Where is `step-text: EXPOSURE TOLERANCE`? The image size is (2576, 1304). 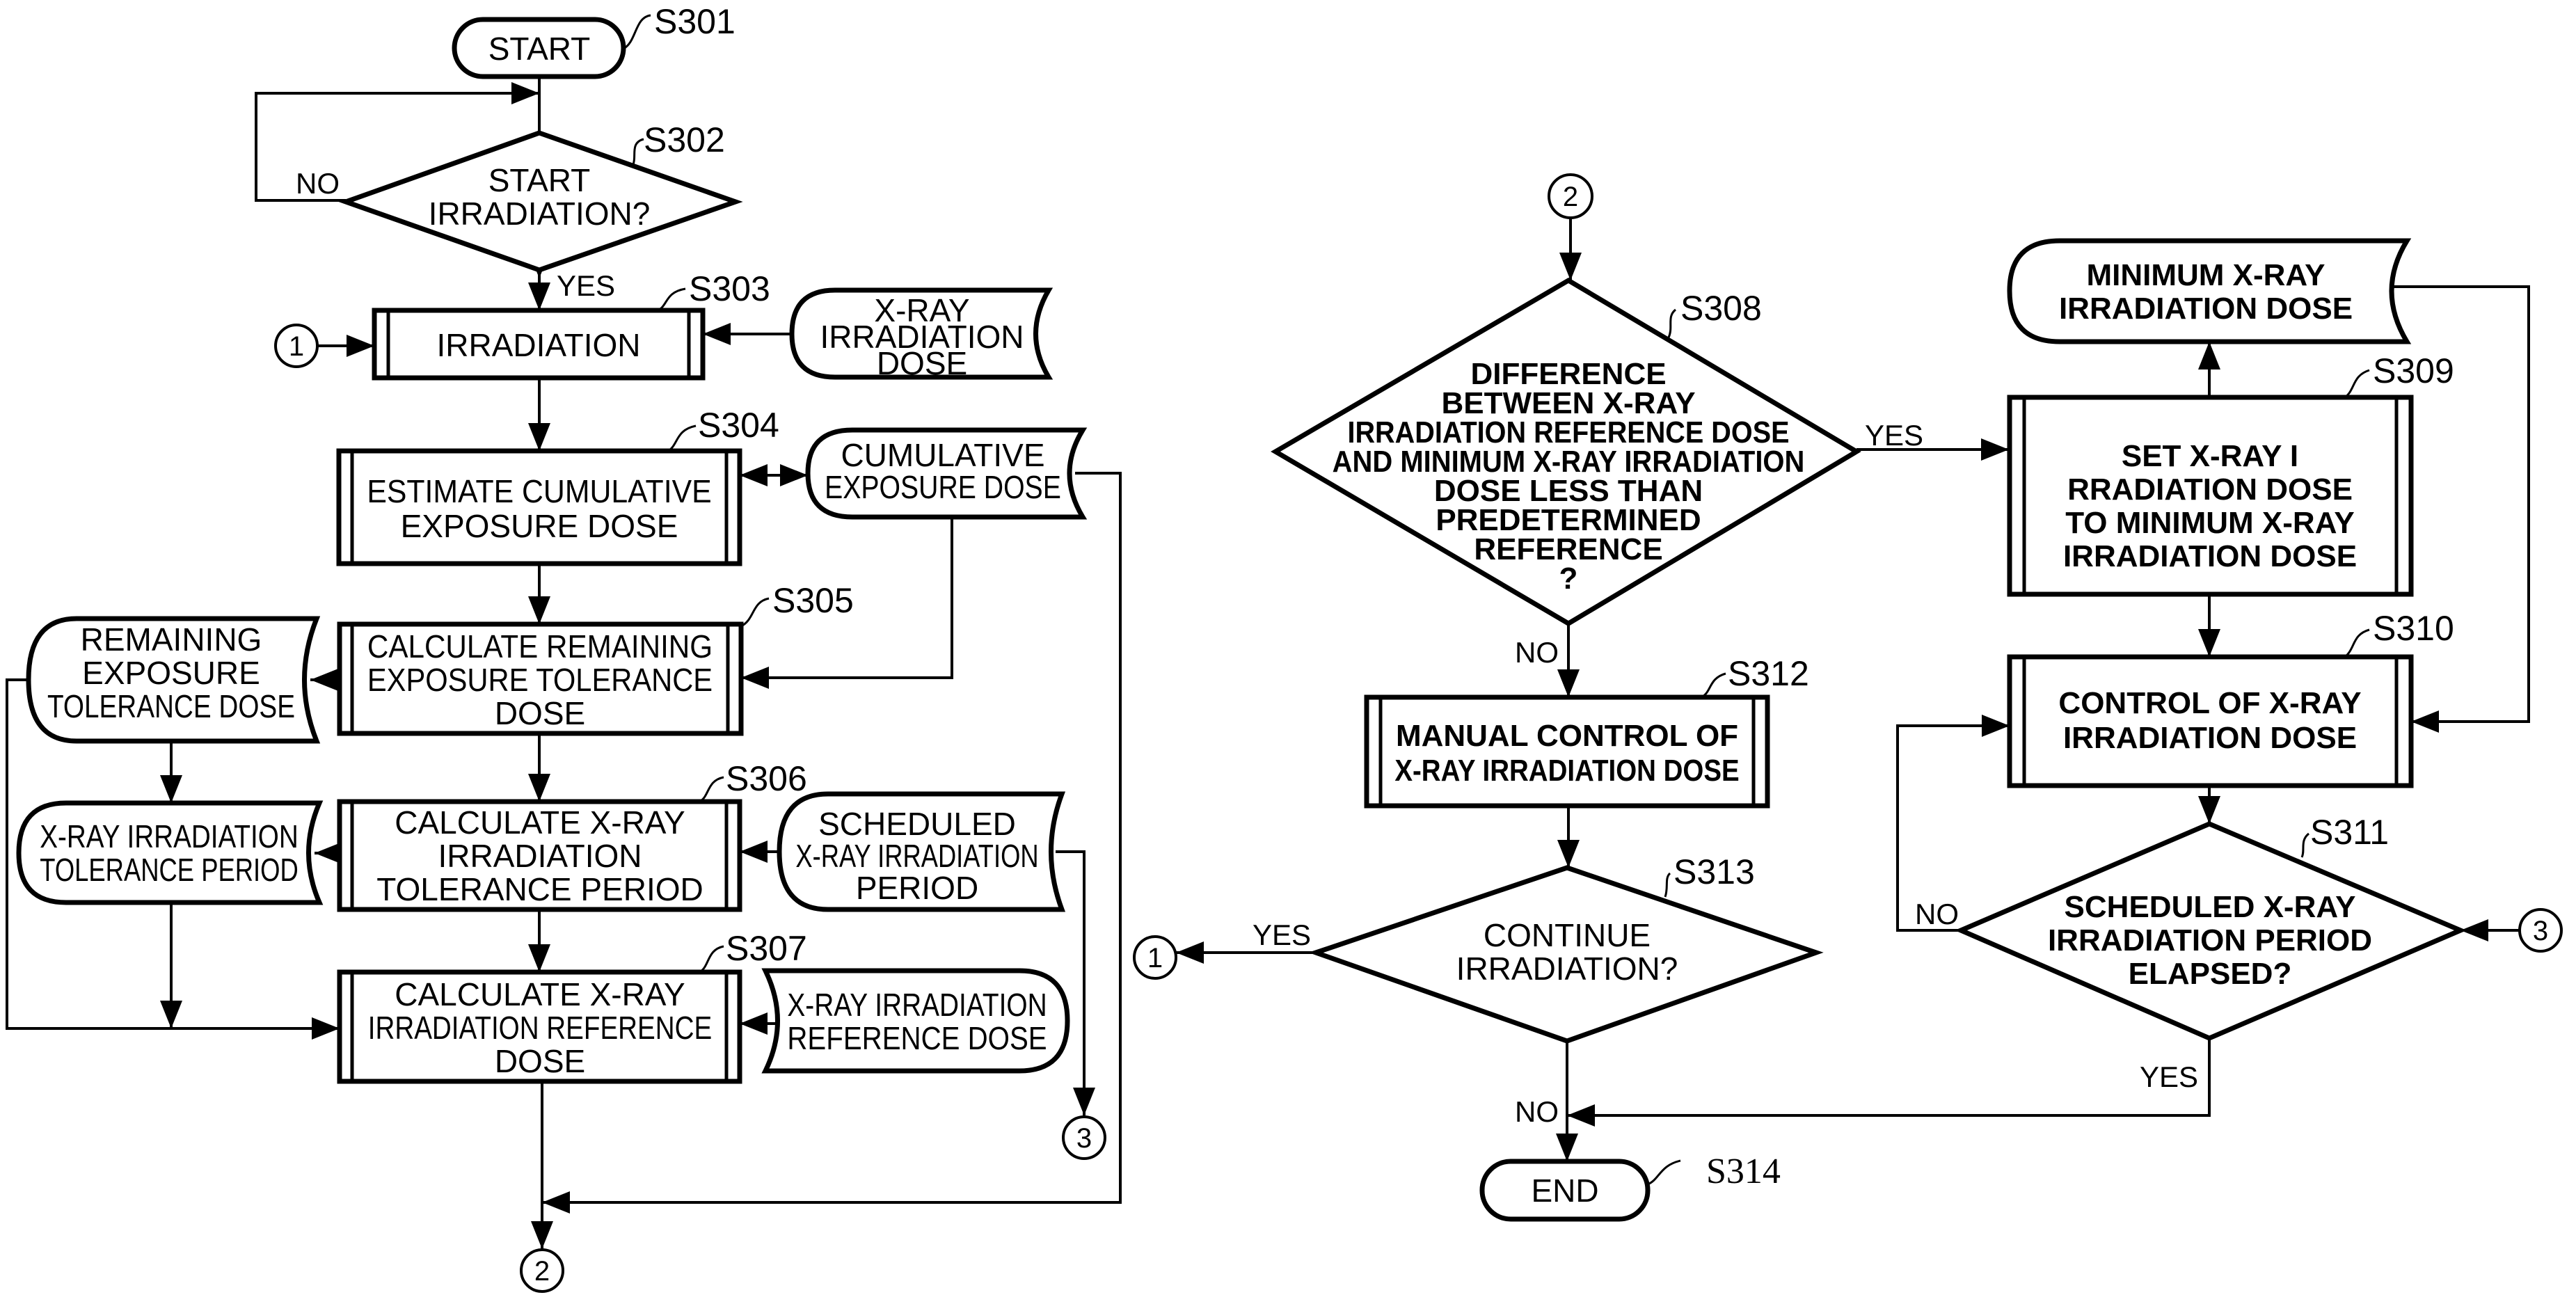 step-text: EXPOSURE TOLERANCE is located at coordinates (540, 680).